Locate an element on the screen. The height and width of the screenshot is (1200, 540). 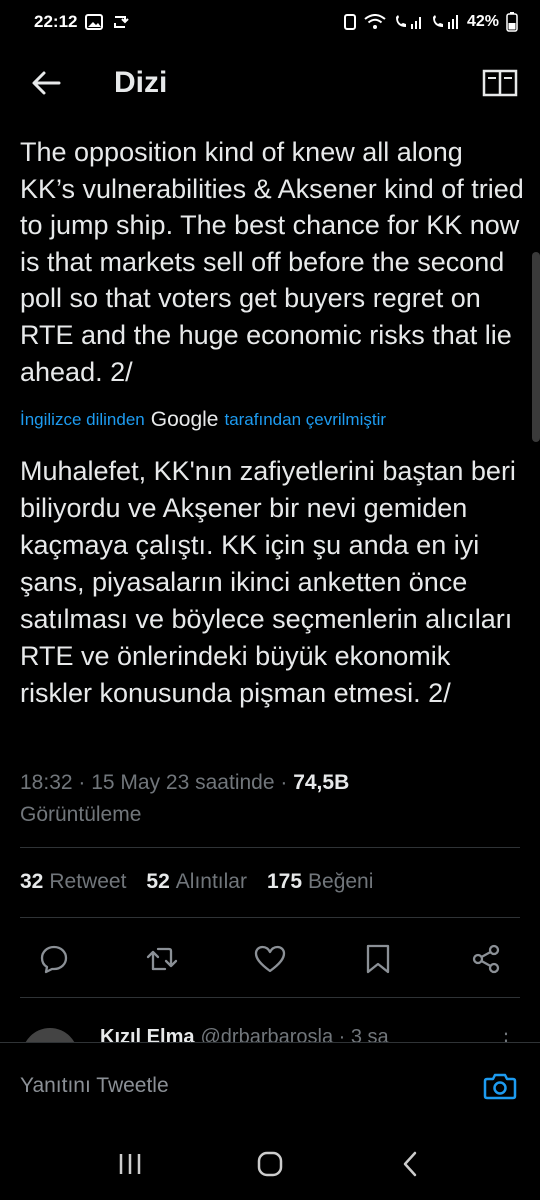
camera-button is located at coordinates (500, 1086).